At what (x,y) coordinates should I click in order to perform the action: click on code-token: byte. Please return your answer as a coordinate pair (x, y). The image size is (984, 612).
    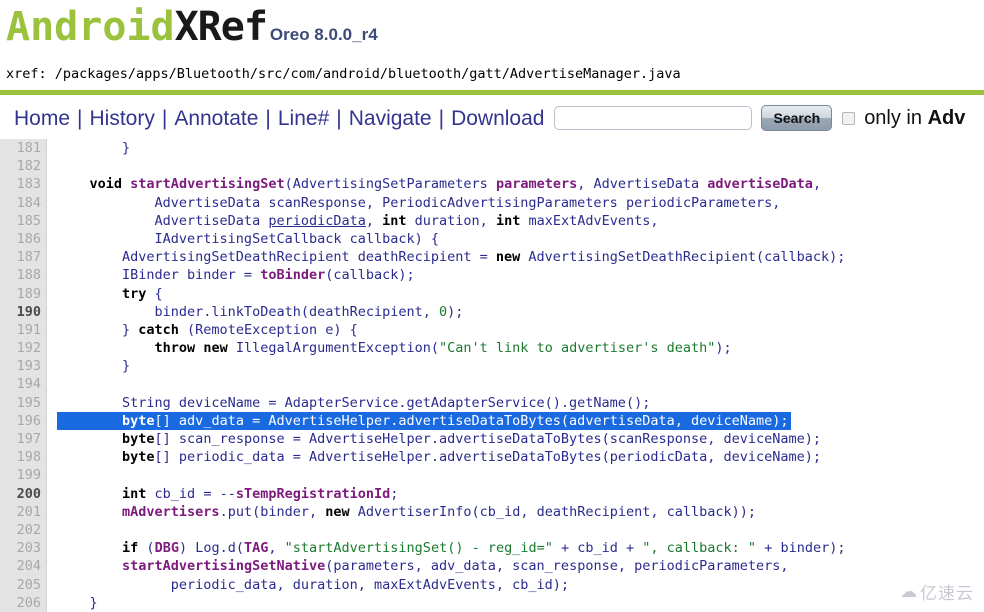
    Looking at the image, I should click on (138, 420).